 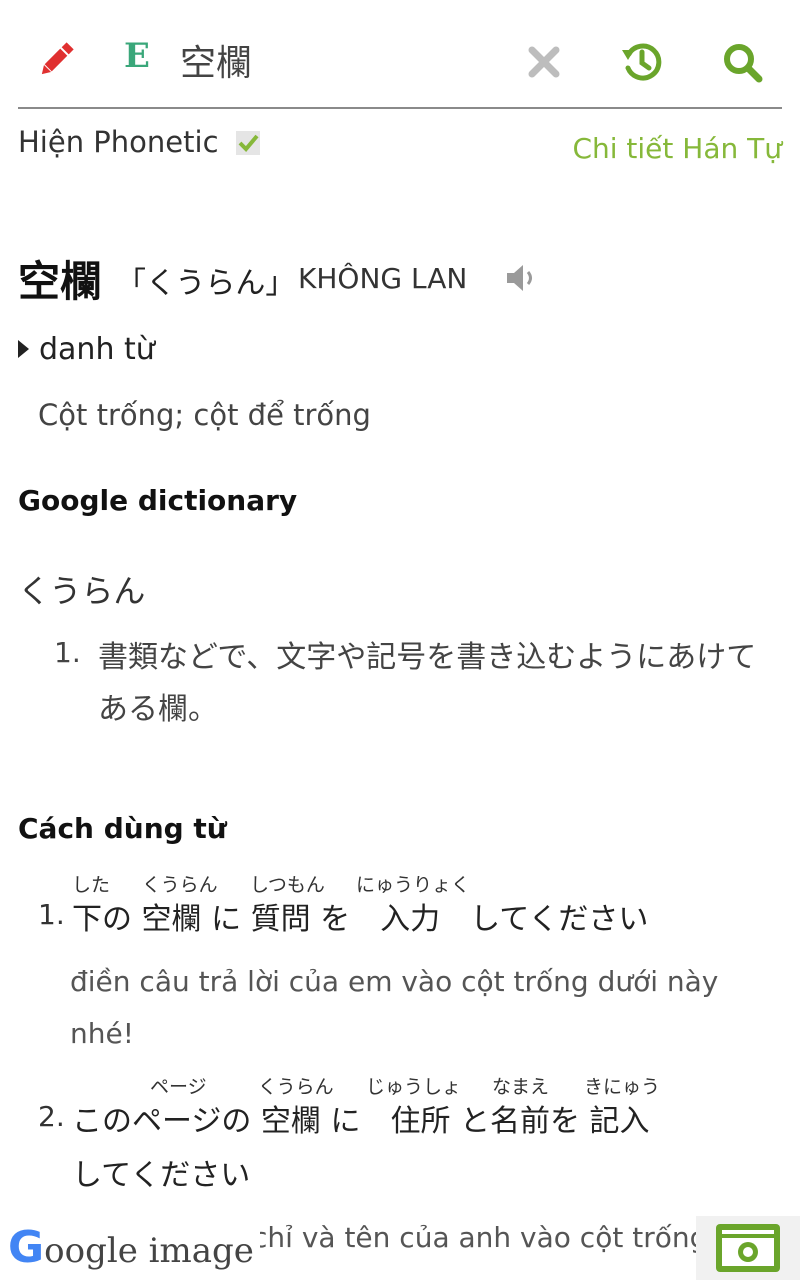 I want to click on furigana: した, so click(x=91, y=885).